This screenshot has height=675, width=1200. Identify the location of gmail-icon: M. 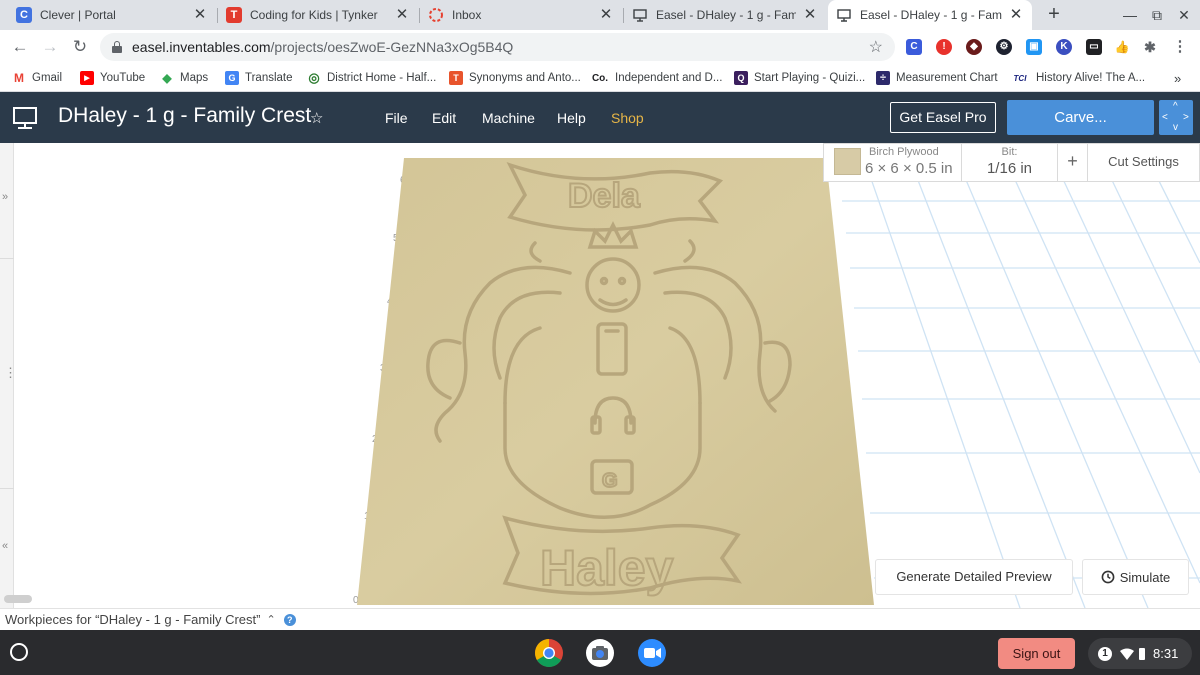
(19, 78).